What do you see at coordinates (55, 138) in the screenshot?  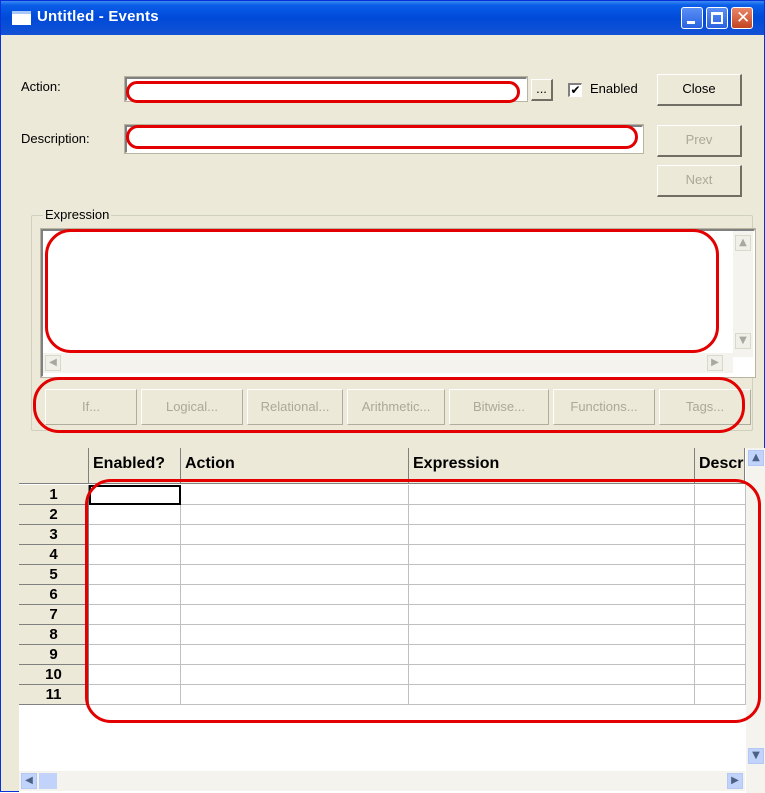 I see `description-label: Description:` at bounding box center [55, 138].